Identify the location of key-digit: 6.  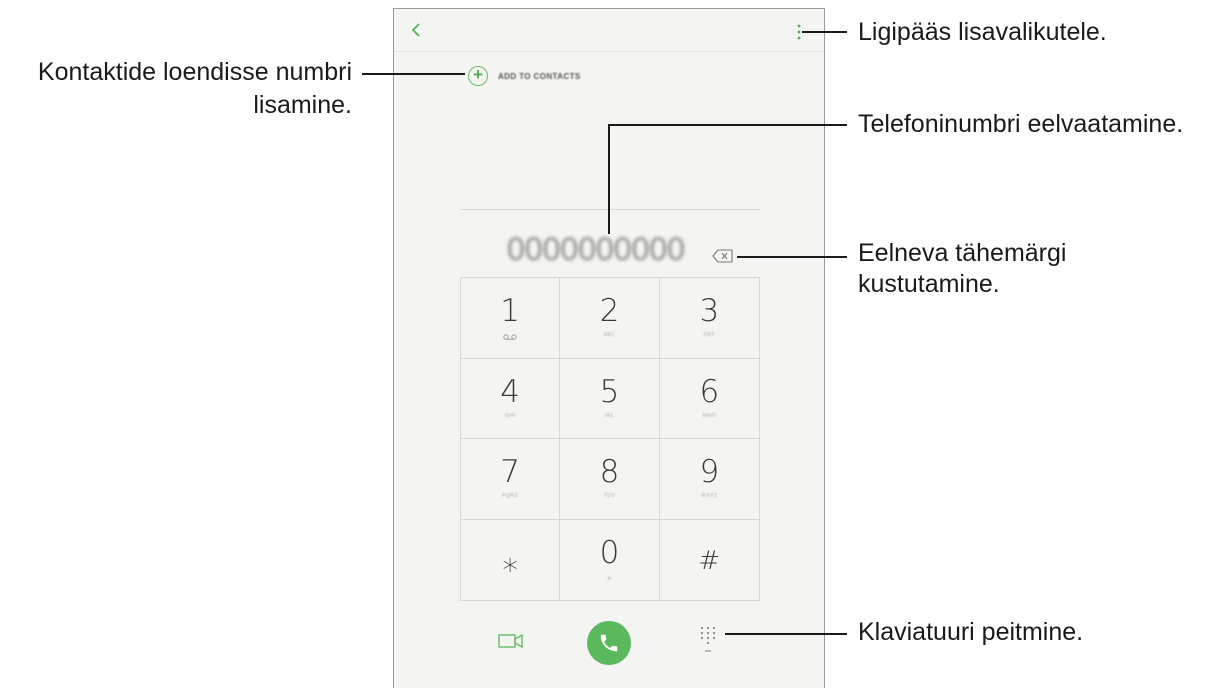
(709, 391).